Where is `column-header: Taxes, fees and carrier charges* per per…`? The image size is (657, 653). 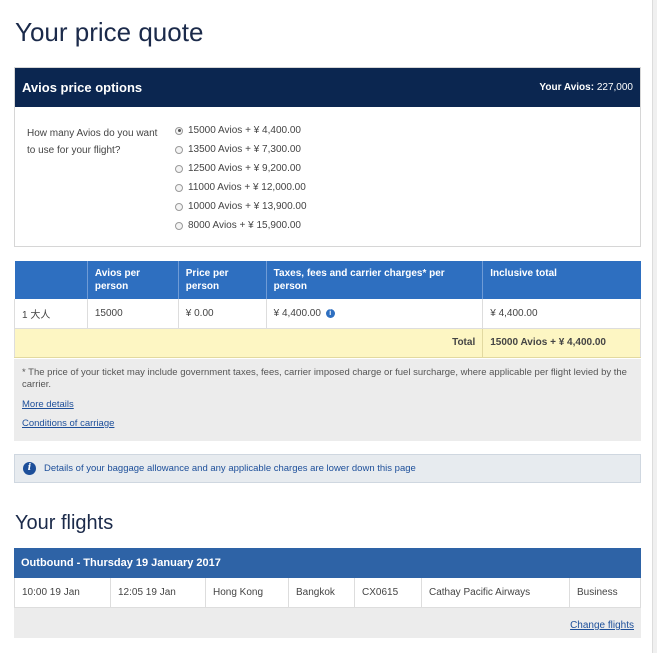 column-header: Taxes, fees and carrier charges* per per… is located at coordinates (374, 280).